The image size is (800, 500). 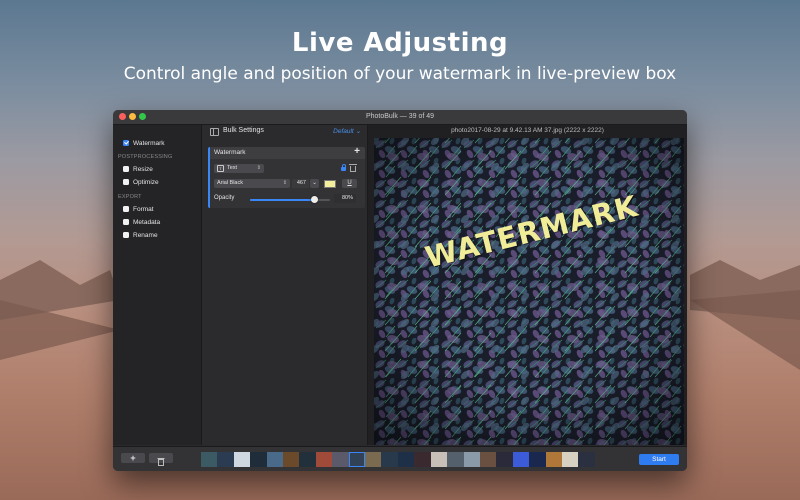 What do you see at coordinates (214, 132) in the screenshot?
I see `sidebar-toggle-icon` at bounding box center [214, 132].